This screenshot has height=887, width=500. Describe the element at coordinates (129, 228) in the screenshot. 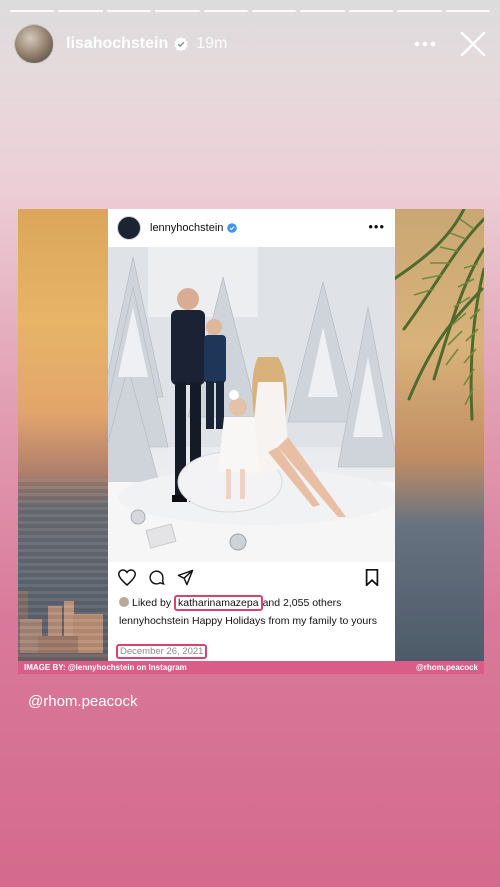

I see `post-avatar` at that location.